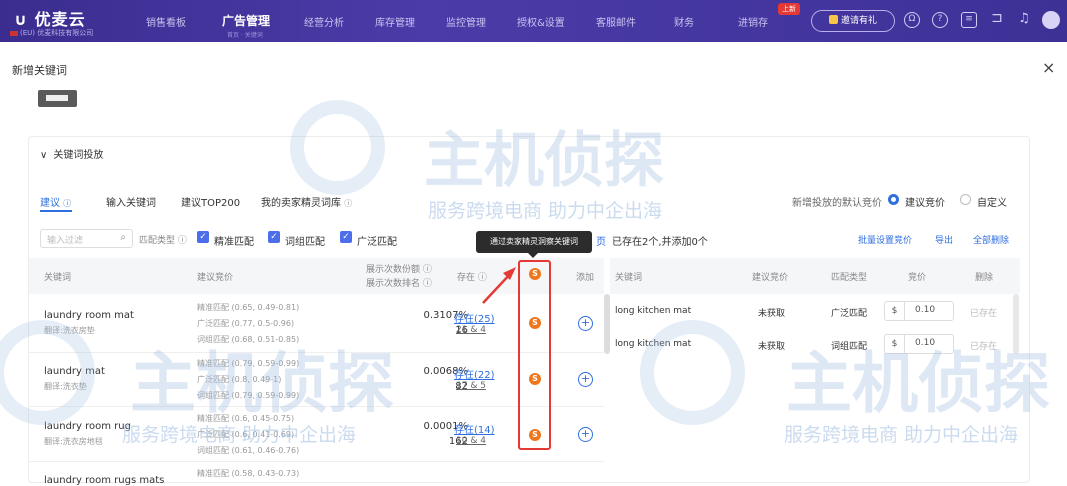 Image resolution: width=1067 pixels, height=486 pixels. What do you see at coordinates (837, 203) in the screenshot?
I see `default-bid-label: 新增投放的默认竞价` at bounding box center [837, 203].